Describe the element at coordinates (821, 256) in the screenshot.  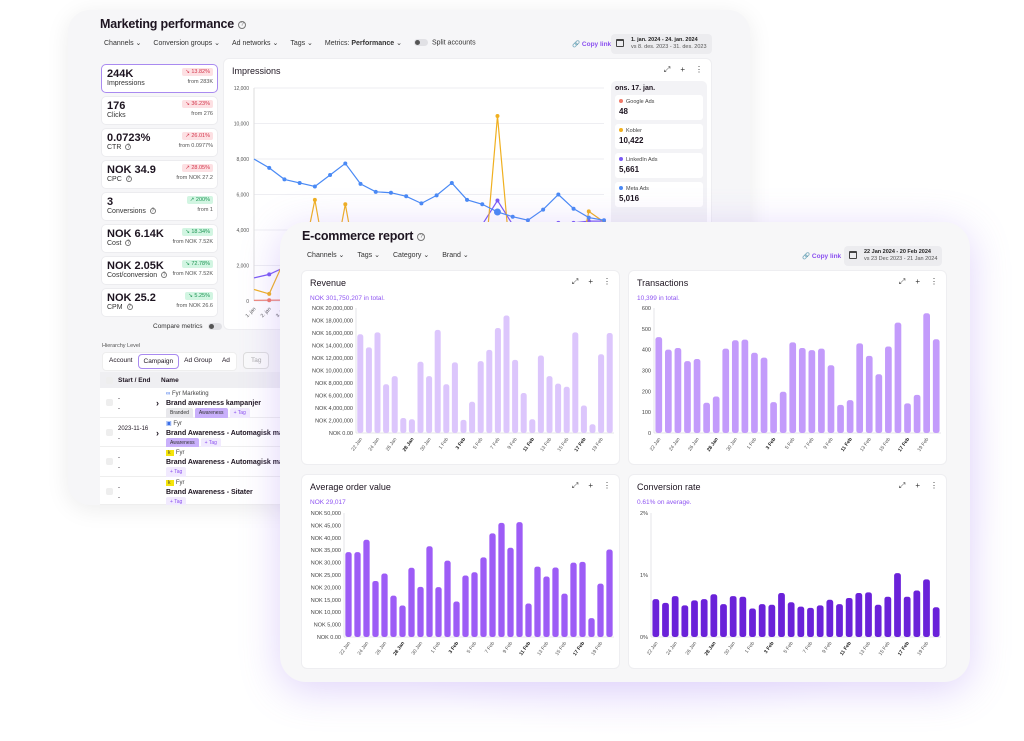
I see `copy-link-button: 🔗 Copy link` at that location.